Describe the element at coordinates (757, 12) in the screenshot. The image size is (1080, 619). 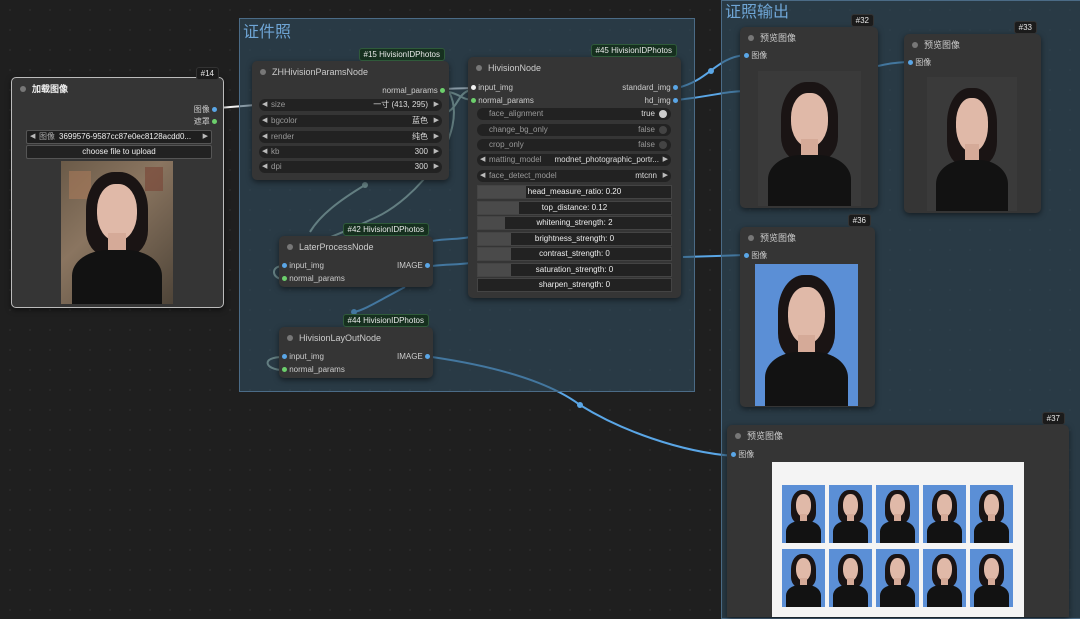
I see `group-title: 证照输出` at that location.